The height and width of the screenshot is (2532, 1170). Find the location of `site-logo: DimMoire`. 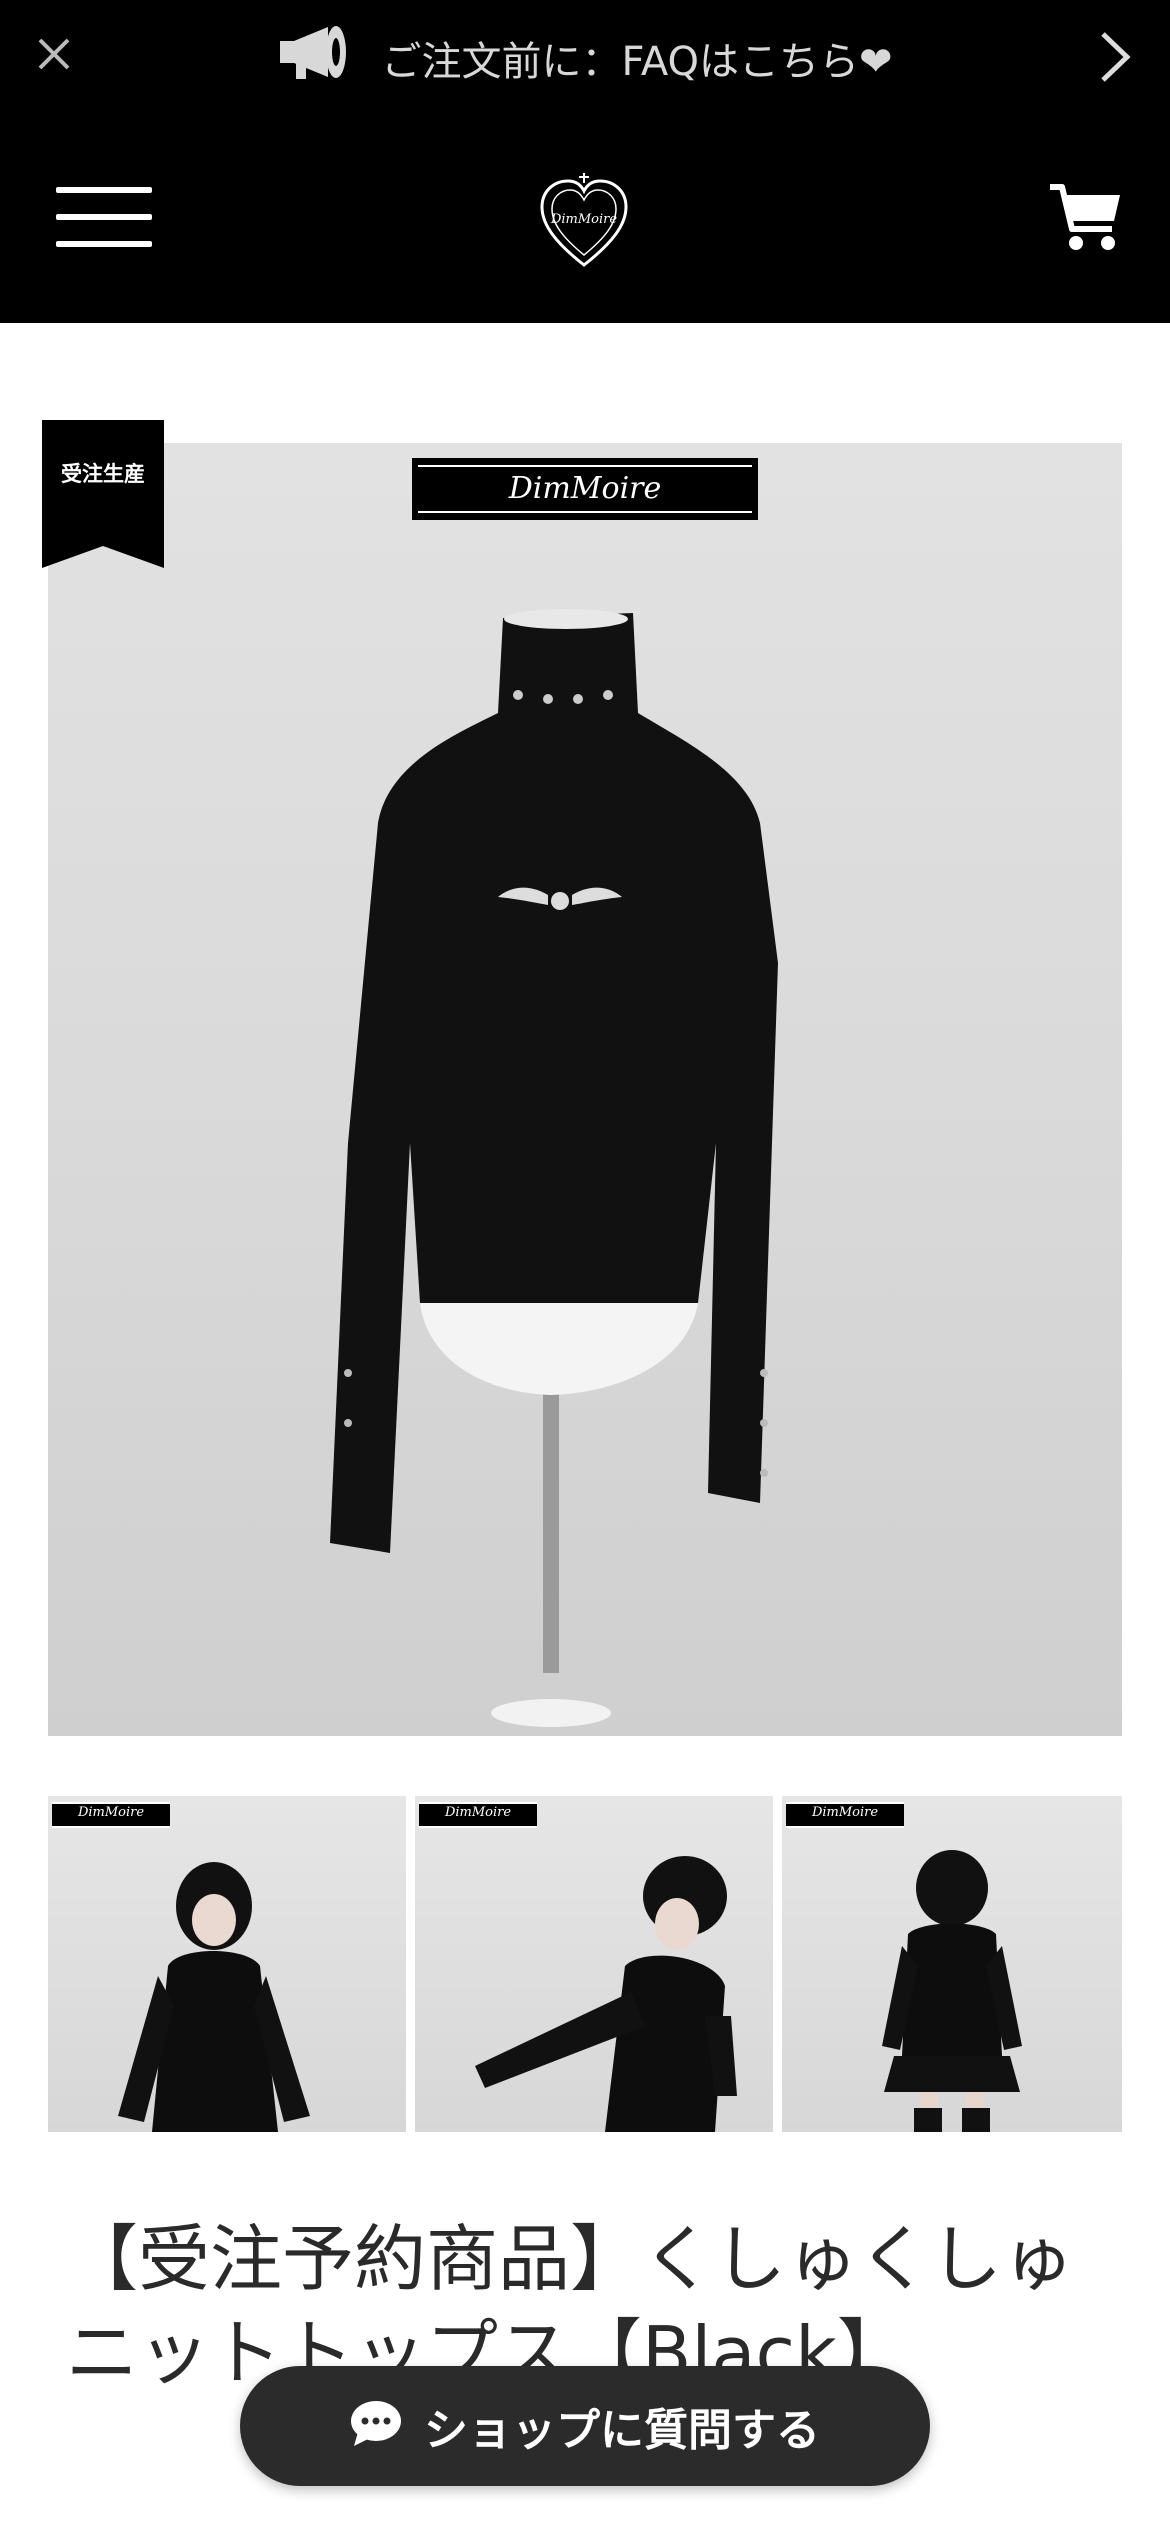

site-logo: DimMoire is located at coordinates (584, 223).